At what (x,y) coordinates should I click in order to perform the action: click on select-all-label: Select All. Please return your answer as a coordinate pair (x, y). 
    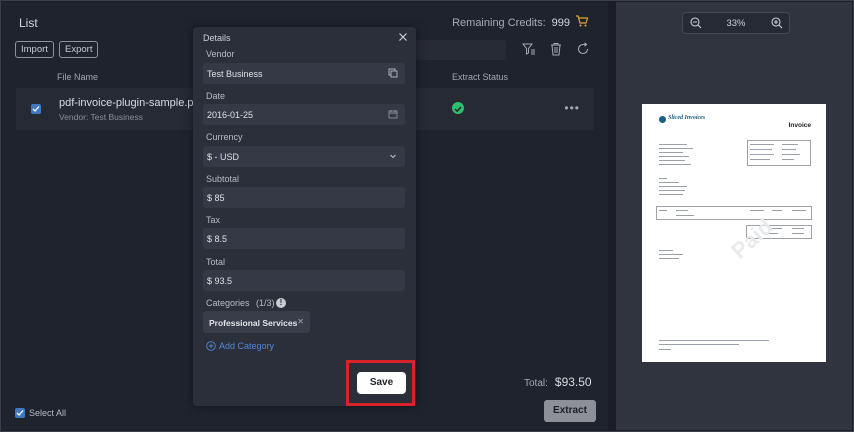
    Looking at the image, I should click on (48, 413).